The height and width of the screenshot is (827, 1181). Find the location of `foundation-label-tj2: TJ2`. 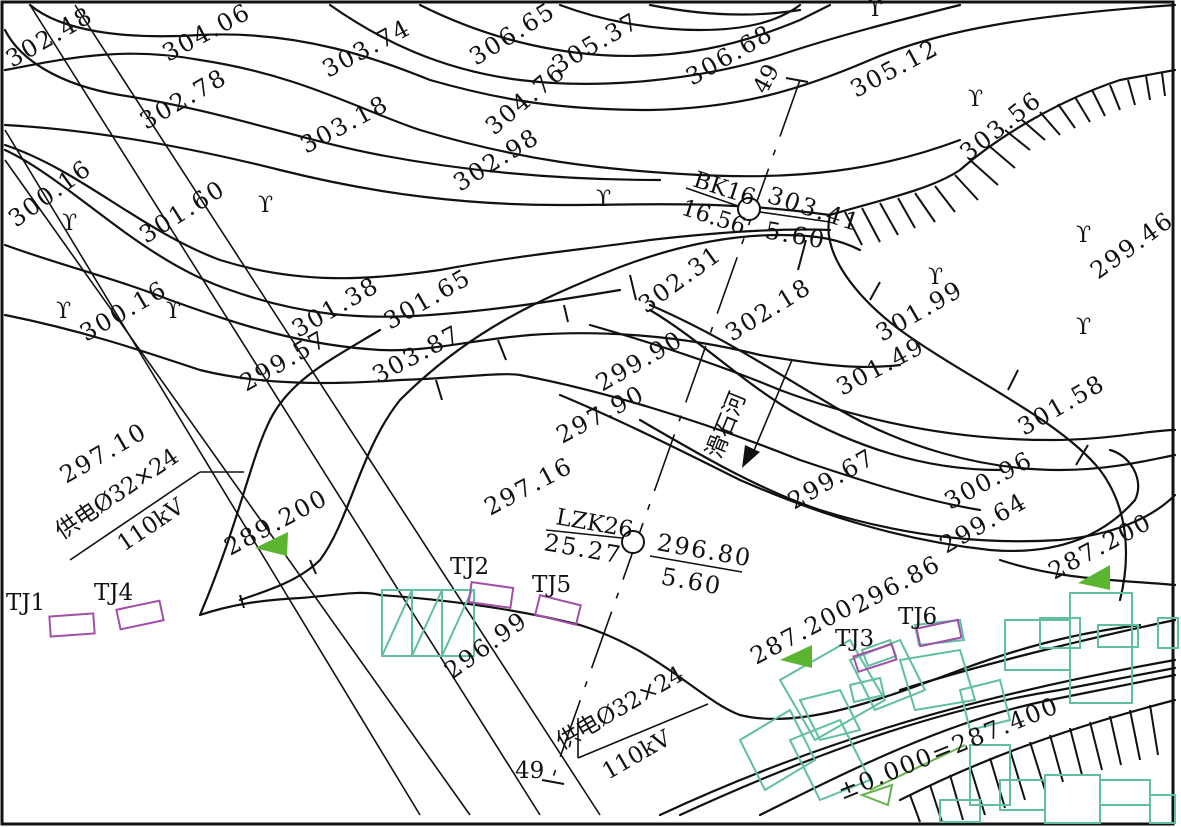

foundation-label-tj2: TJ2 is located at coordinates (469, 567).